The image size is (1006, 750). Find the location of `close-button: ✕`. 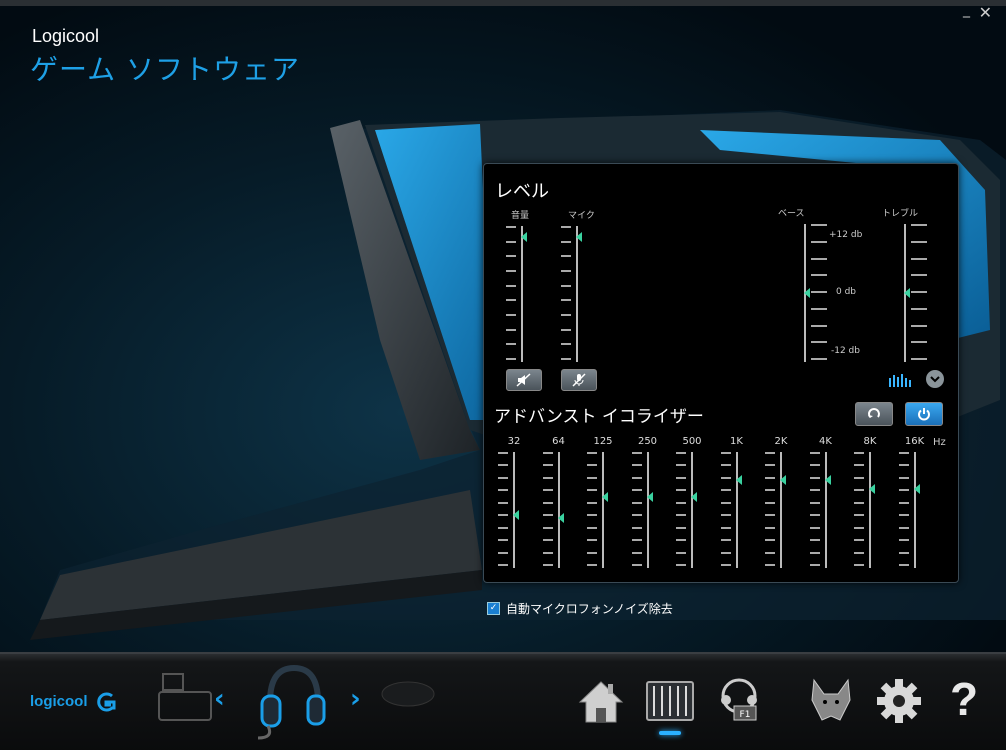

close-button: ✕ is located at coordinates (985, 13).